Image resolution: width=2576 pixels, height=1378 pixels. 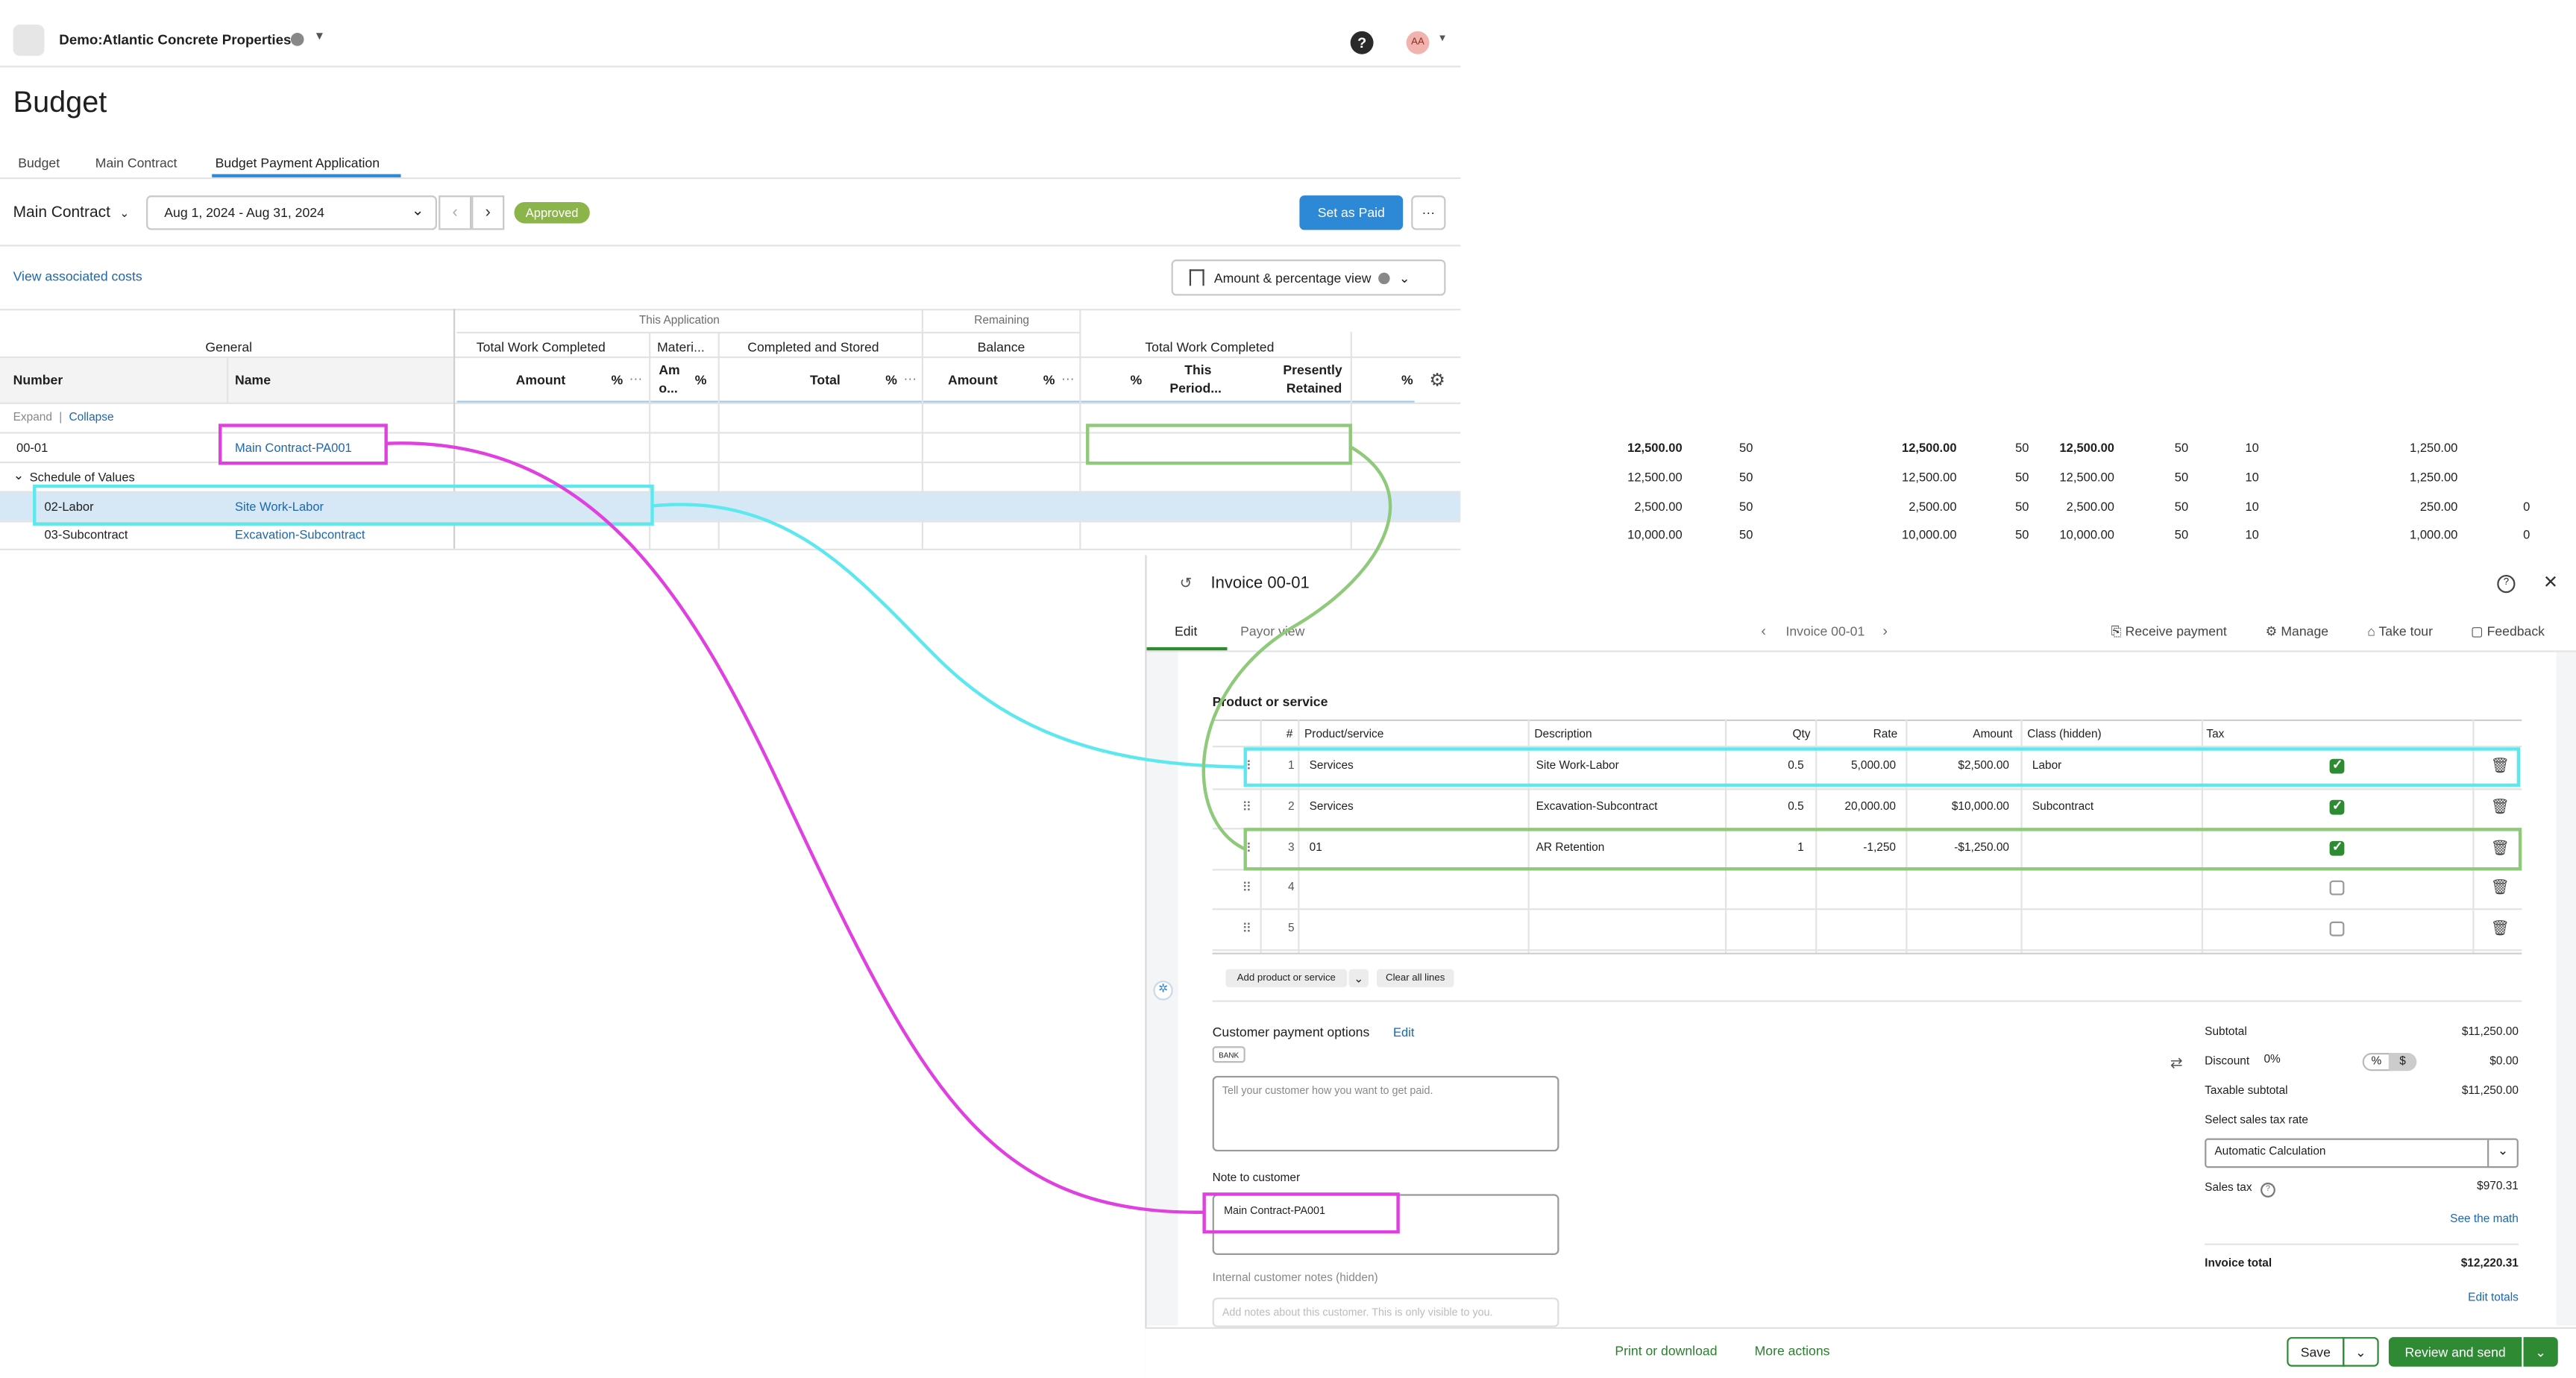 I want to click on annotation-box-labor-row, so click(x=343, y=505).